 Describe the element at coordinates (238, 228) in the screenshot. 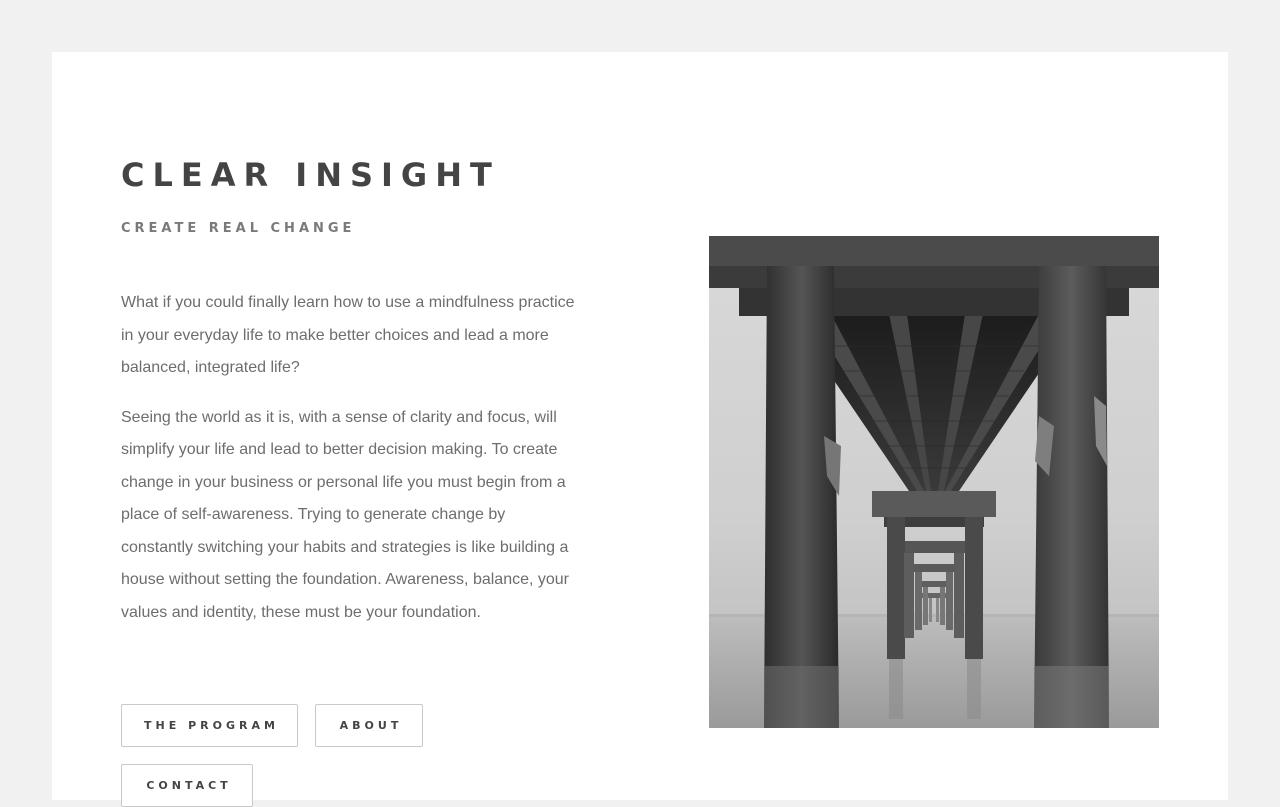

I see `page-subtitle: CREATE REAL CHANGE` at that location.